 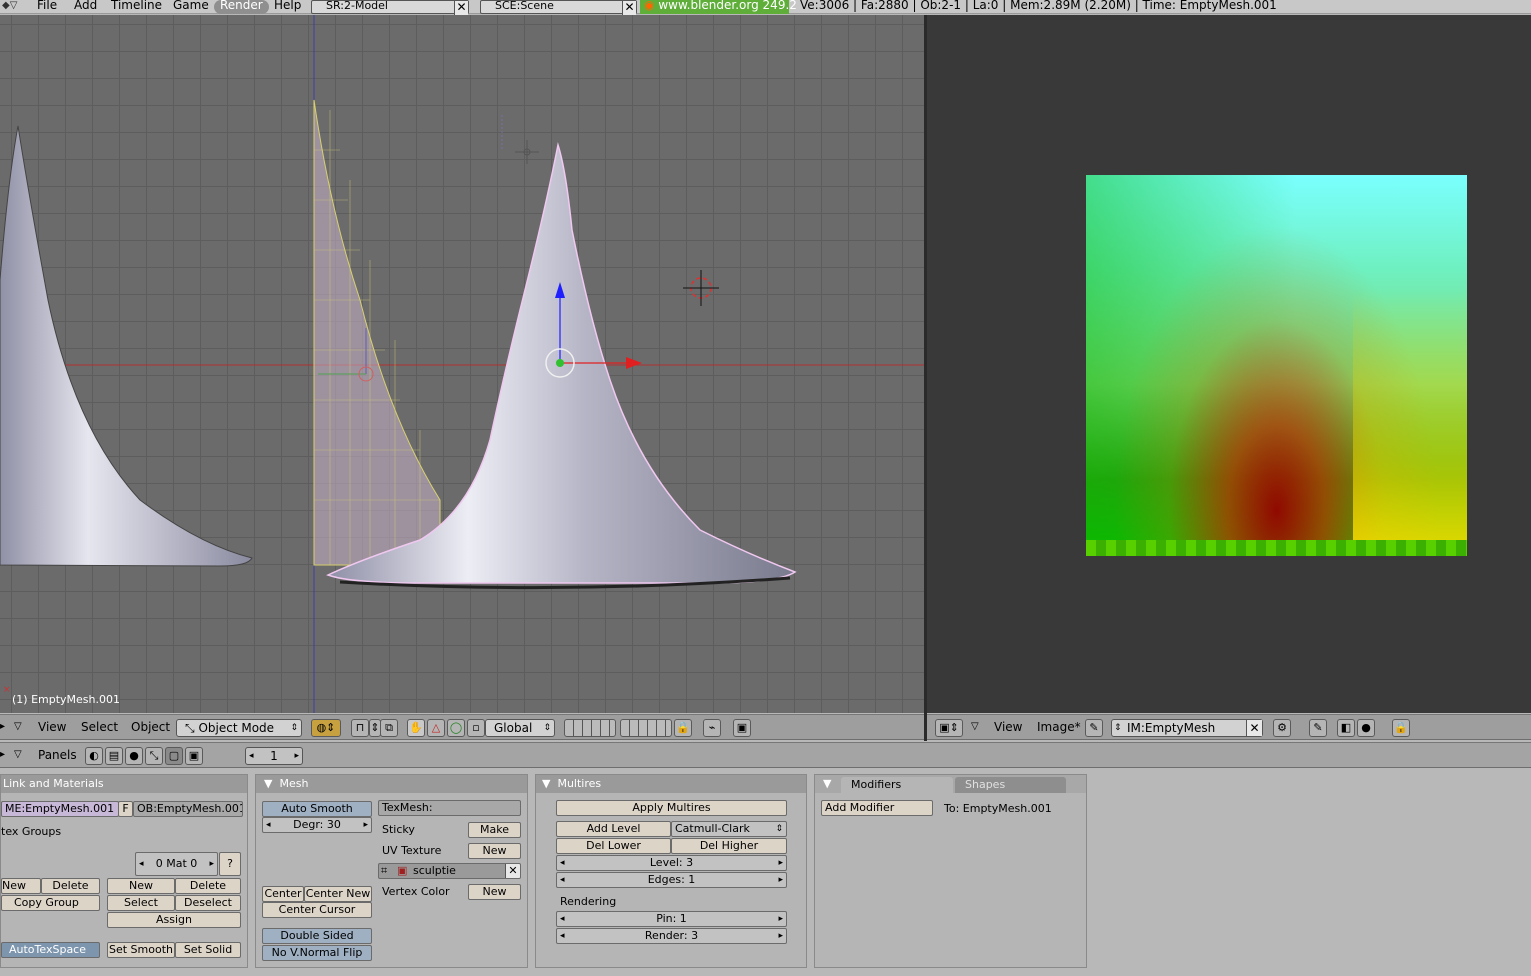 I want to click on texture-icon: ◧, so click(x=1346, y=728).